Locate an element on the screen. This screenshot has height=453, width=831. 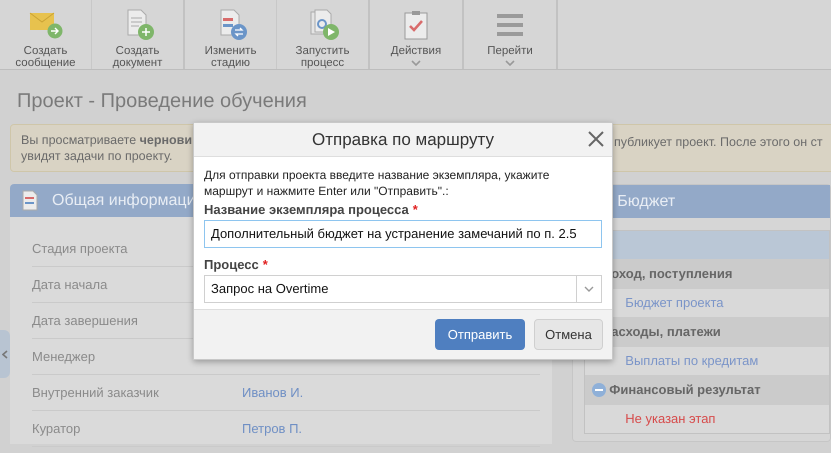
dialog-instructions: Для отправки проекта введите название экземпляра, укажите маршрут и нажмите Enter или "Отправить".: is located at coordinates (377, 183).